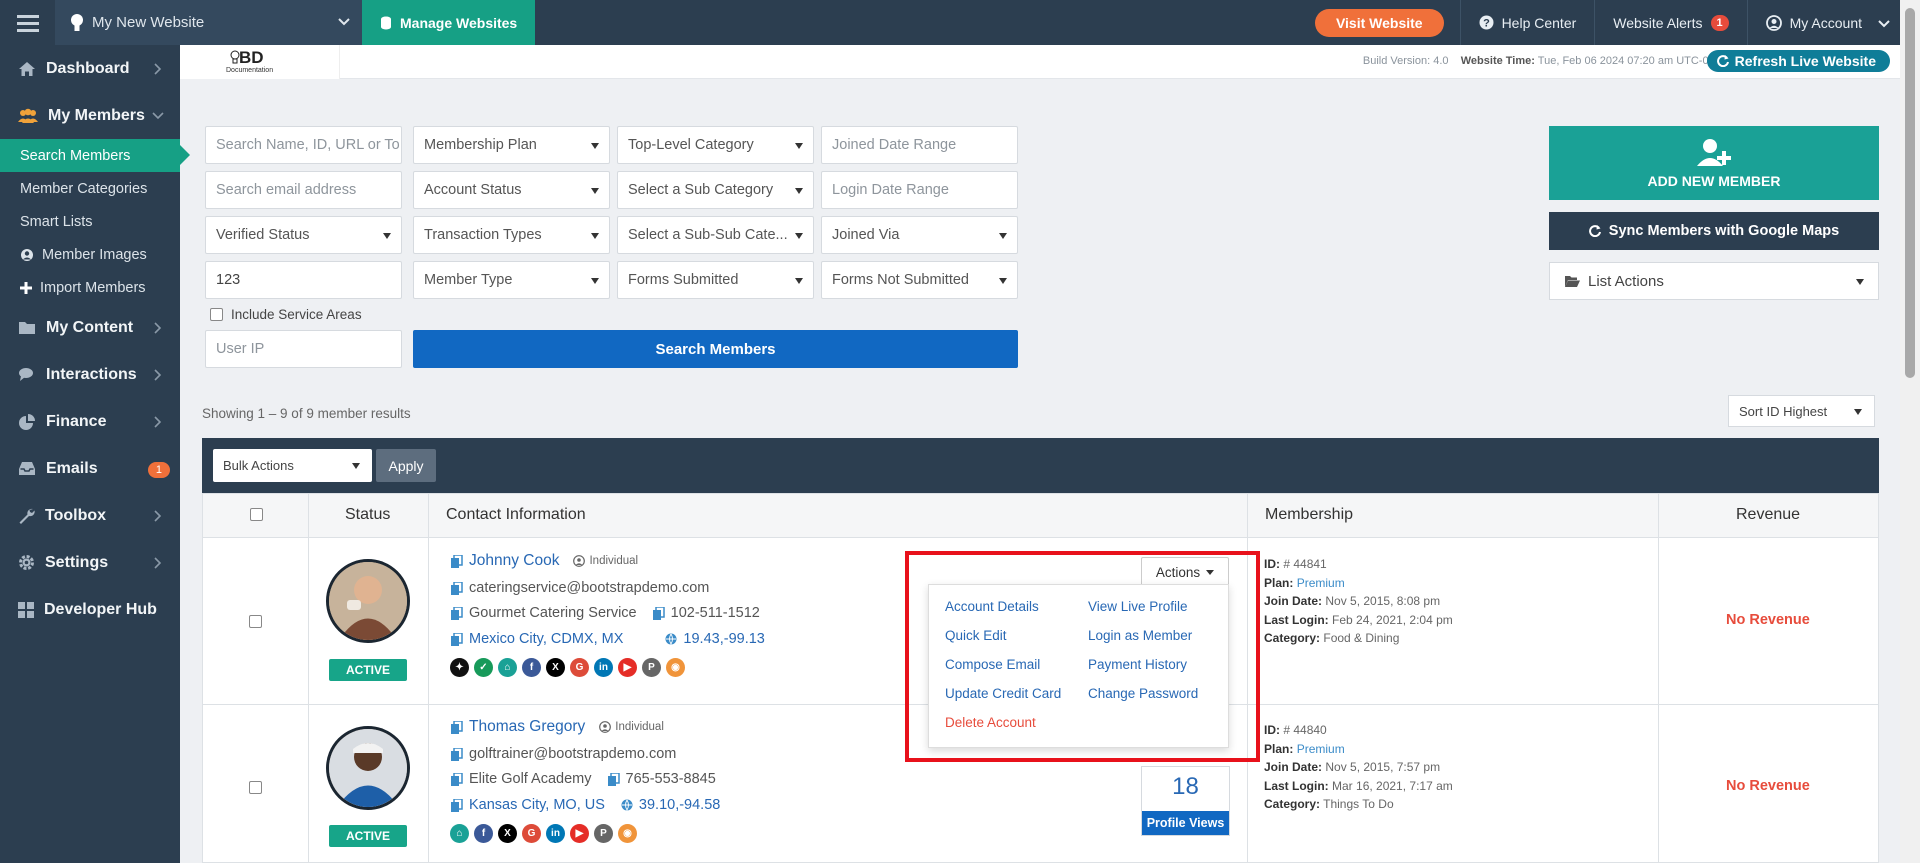  I want to click on nav-label: Finance, so click(76, 421).